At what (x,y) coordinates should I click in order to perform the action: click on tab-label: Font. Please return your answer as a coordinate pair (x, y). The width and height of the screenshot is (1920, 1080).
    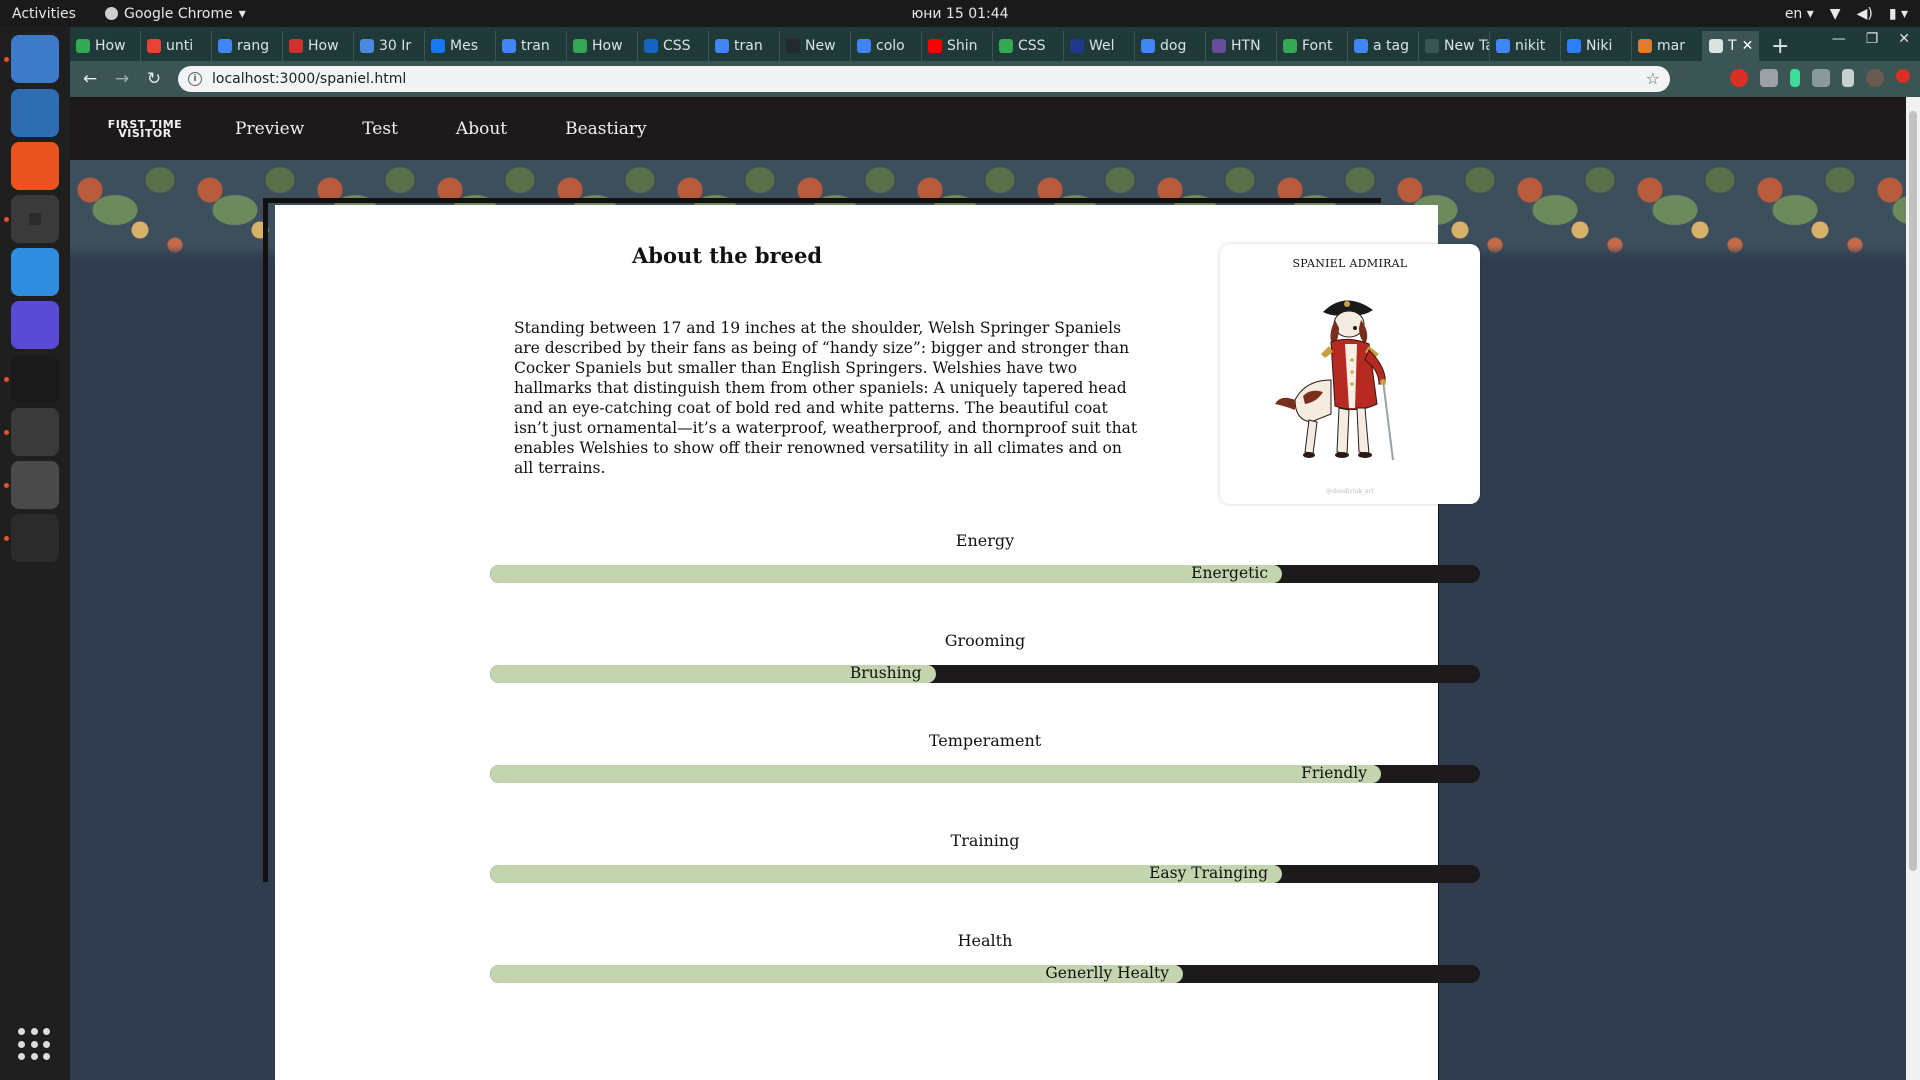
    Looking at the image, I should click on (1317, 46).